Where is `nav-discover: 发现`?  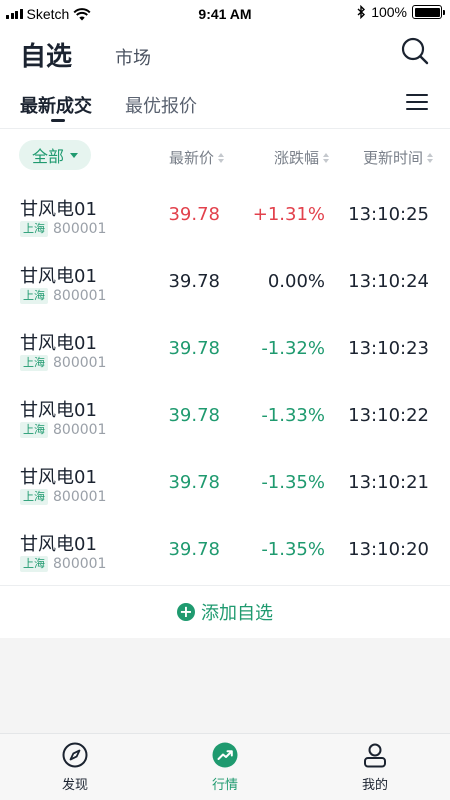 nav-discover: 发现 is located at coordinates (75, 767).